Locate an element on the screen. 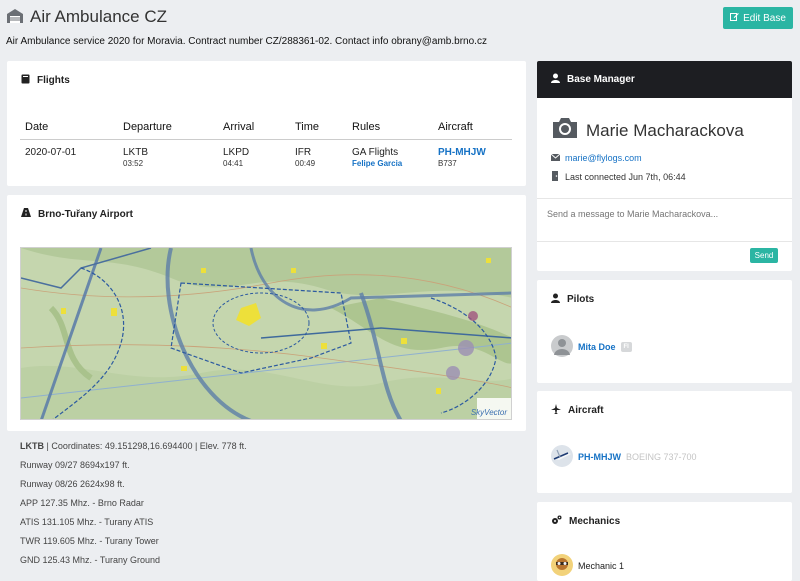  camera-icon is located at coordinates (565, 130).